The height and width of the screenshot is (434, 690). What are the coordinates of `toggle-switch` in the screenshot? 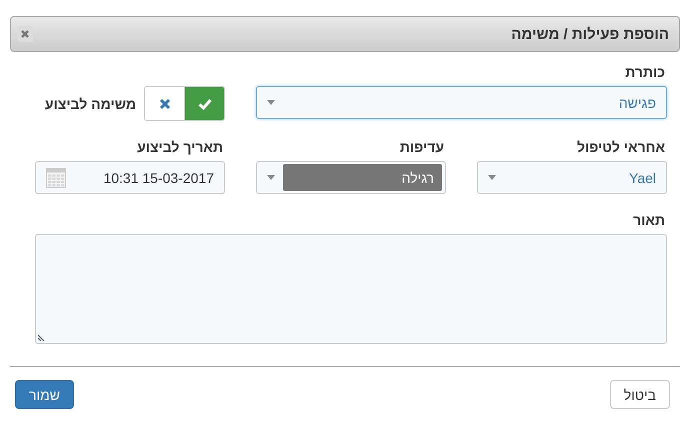 It's located at (184, 103).